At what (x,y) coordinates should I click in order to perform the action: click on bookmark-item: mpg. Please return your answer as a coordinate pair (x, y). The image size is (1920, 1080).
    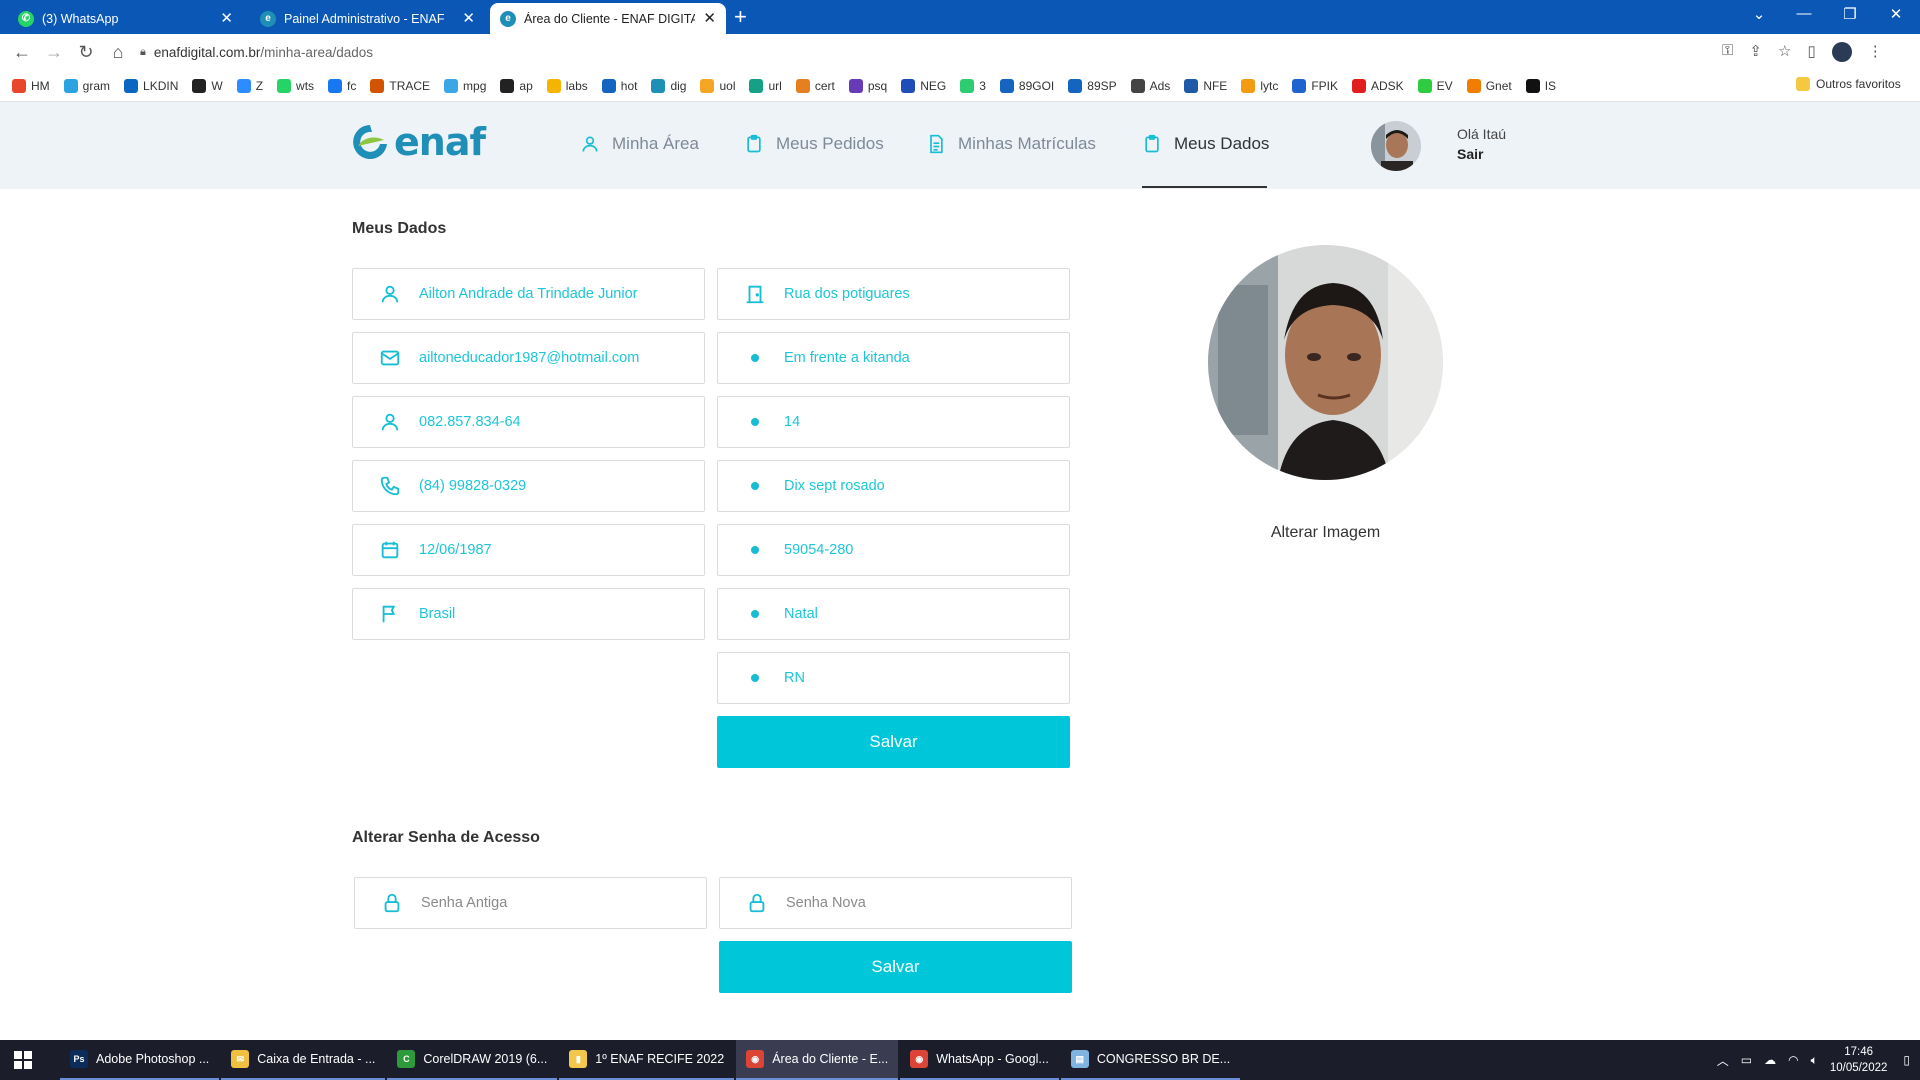
    Looking at the image, I should click on (465, 85).